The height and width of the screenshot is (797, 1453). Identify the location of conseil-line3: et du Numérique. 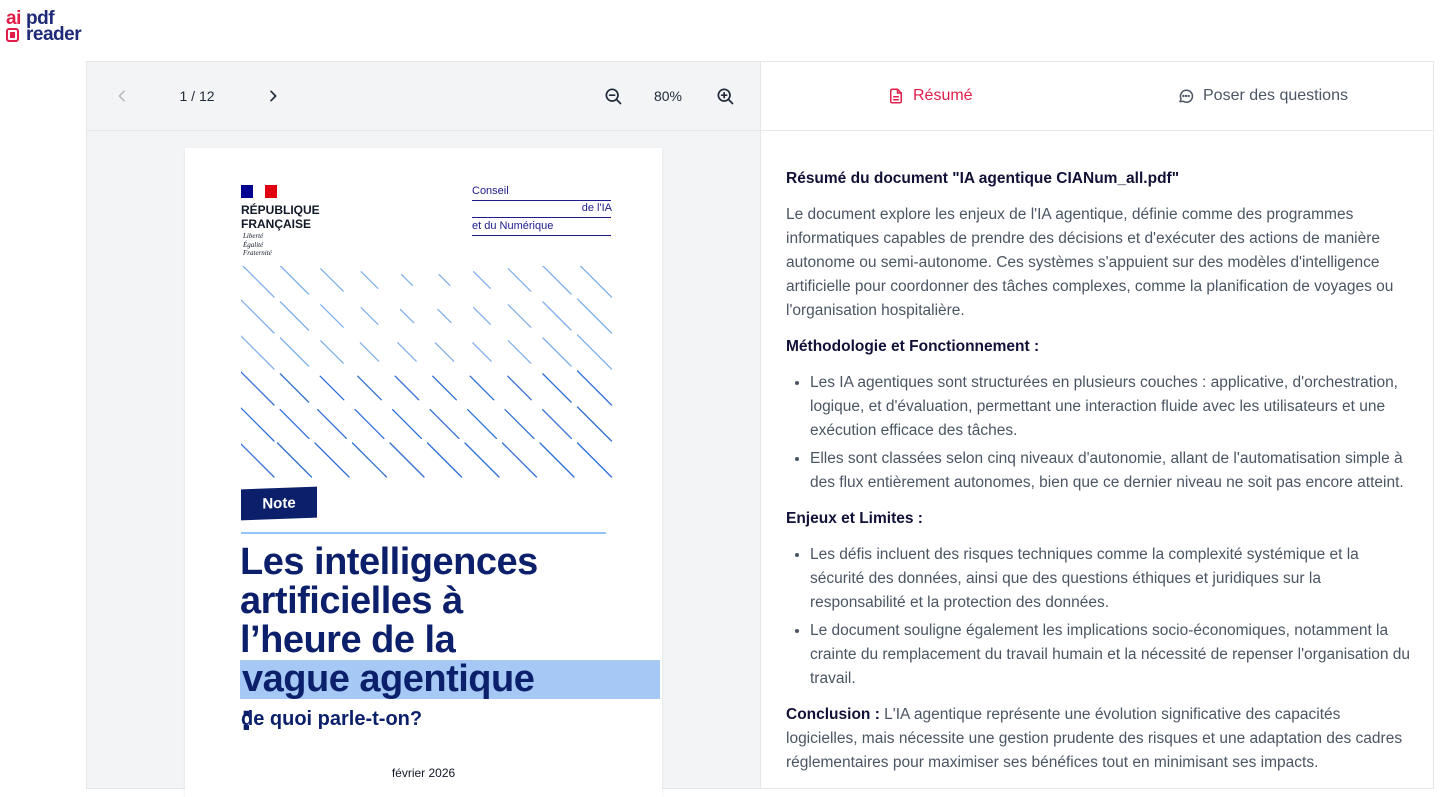
(513, 226).